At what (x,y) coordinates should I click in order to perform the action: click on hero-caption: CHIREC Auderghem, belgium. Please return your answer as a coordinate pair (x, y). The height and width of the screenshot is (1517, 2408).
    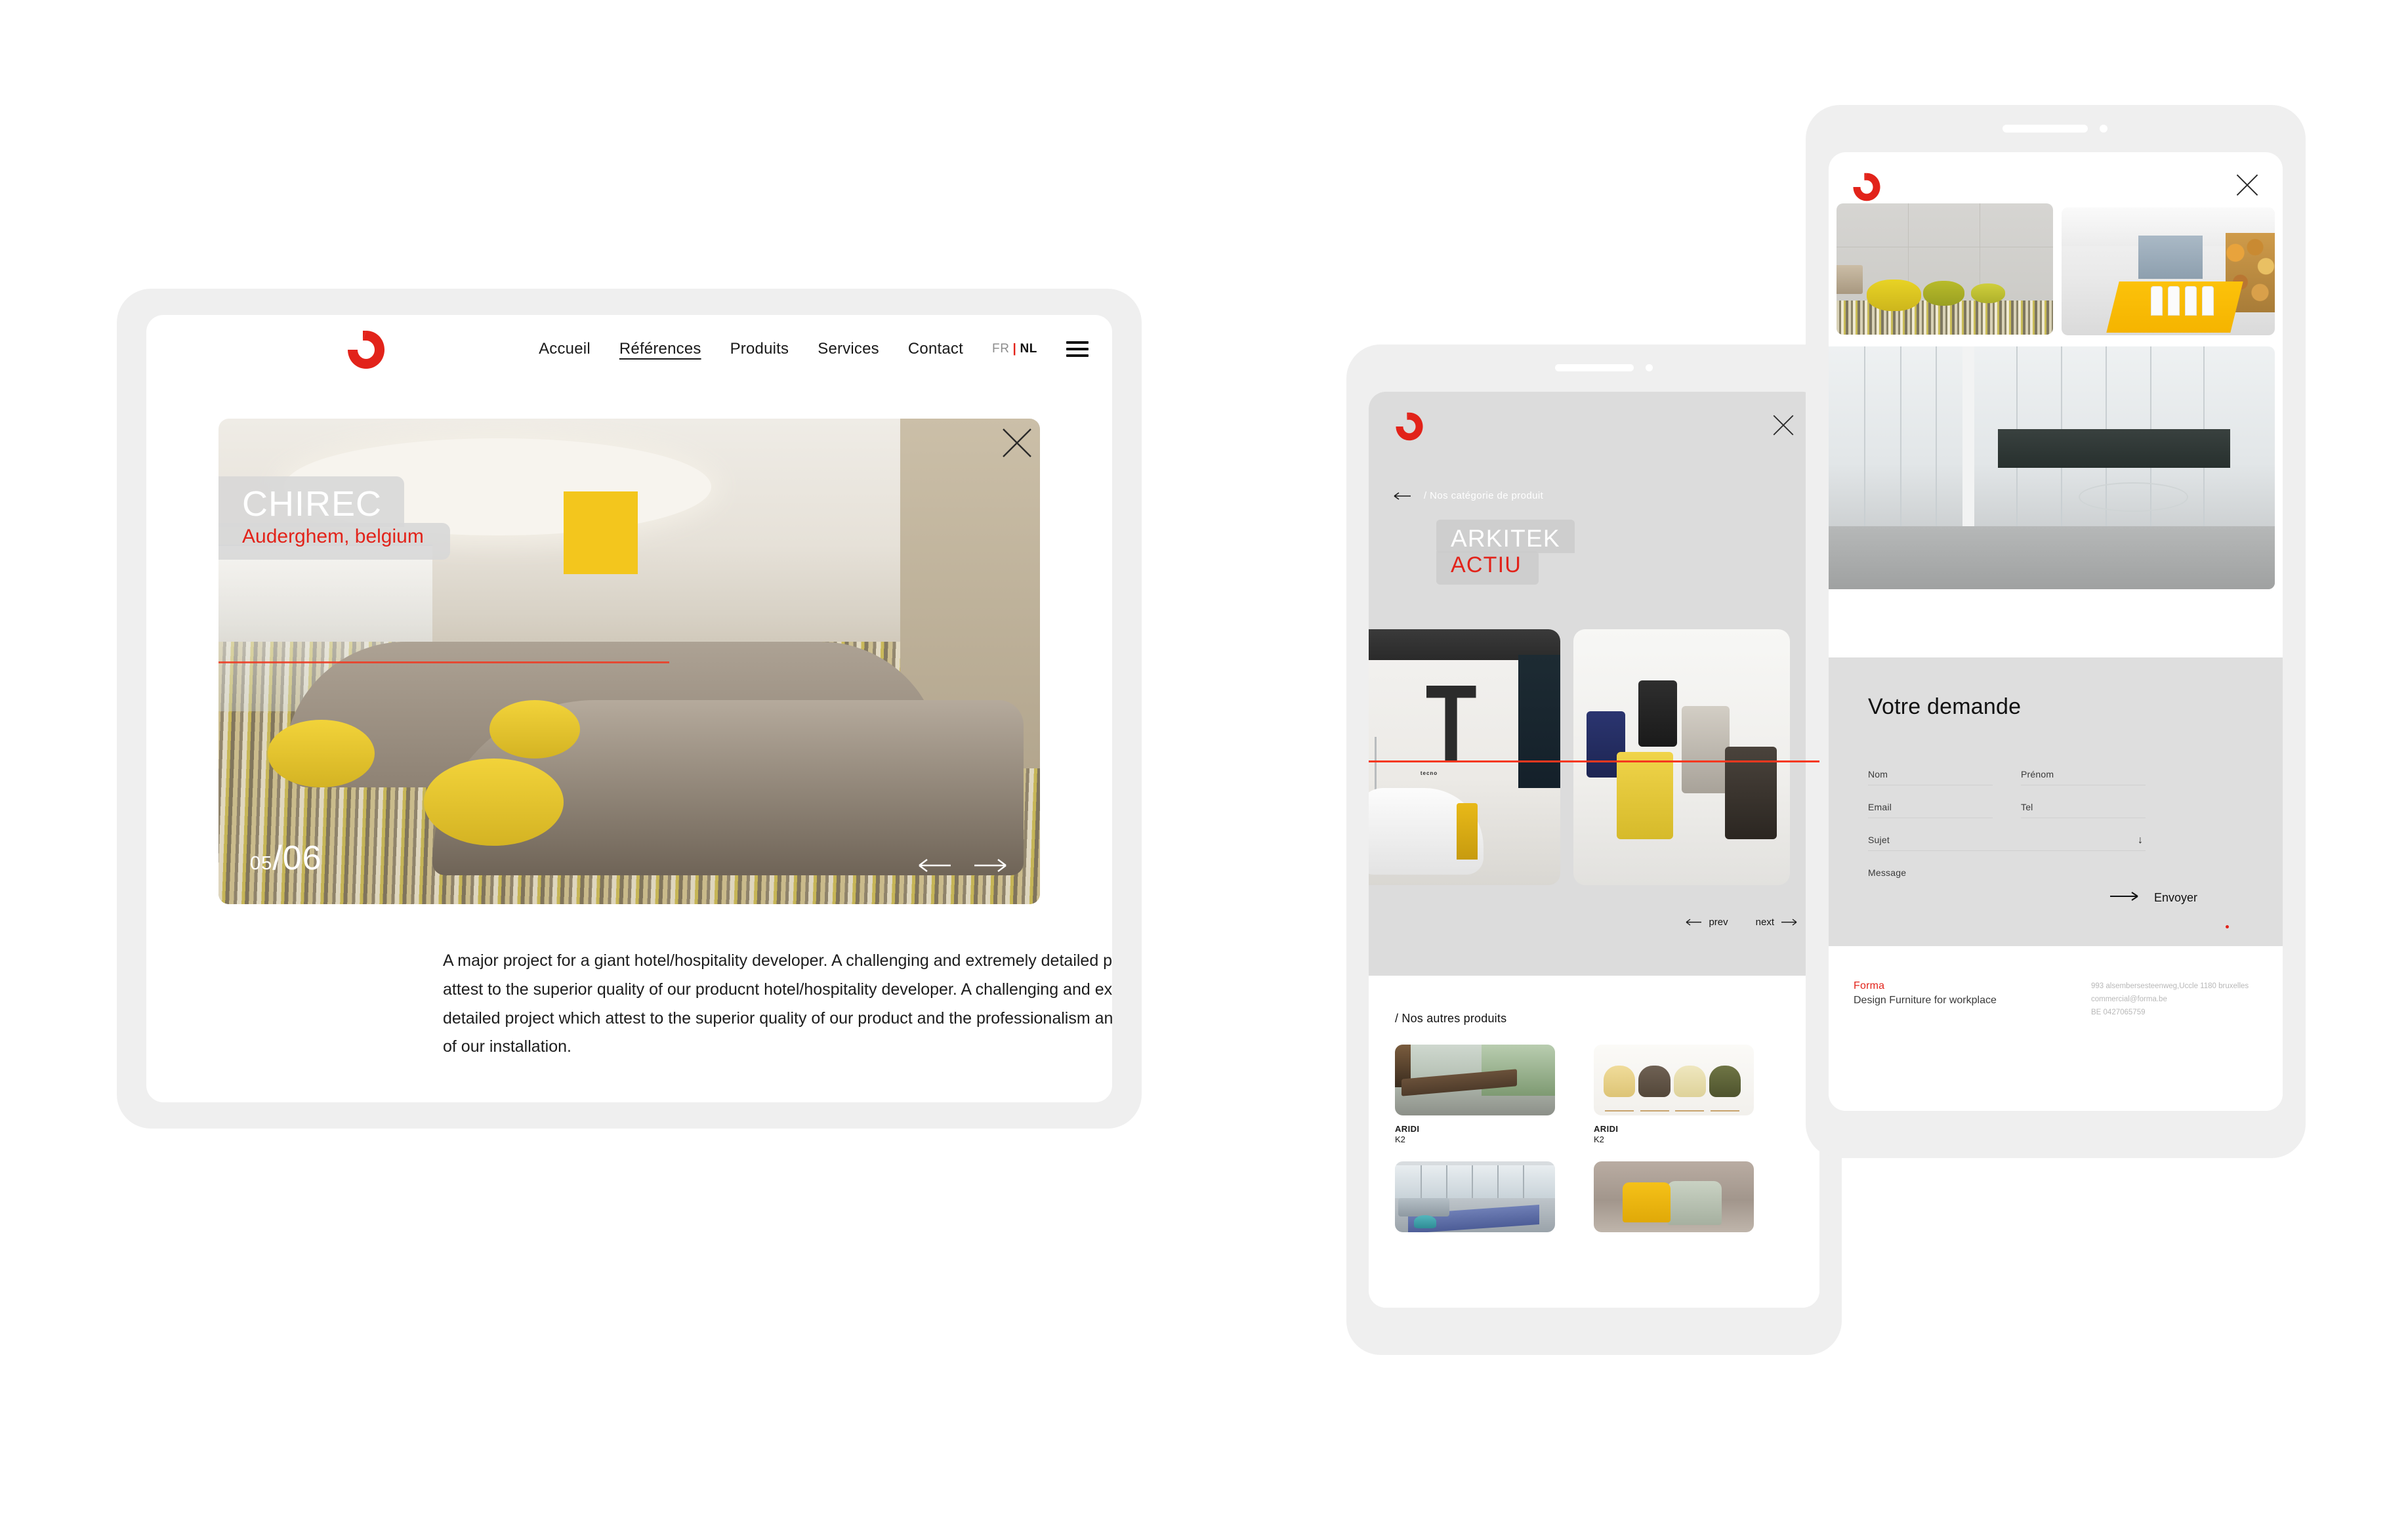
    Looking at the image, I should click on (334, 518).